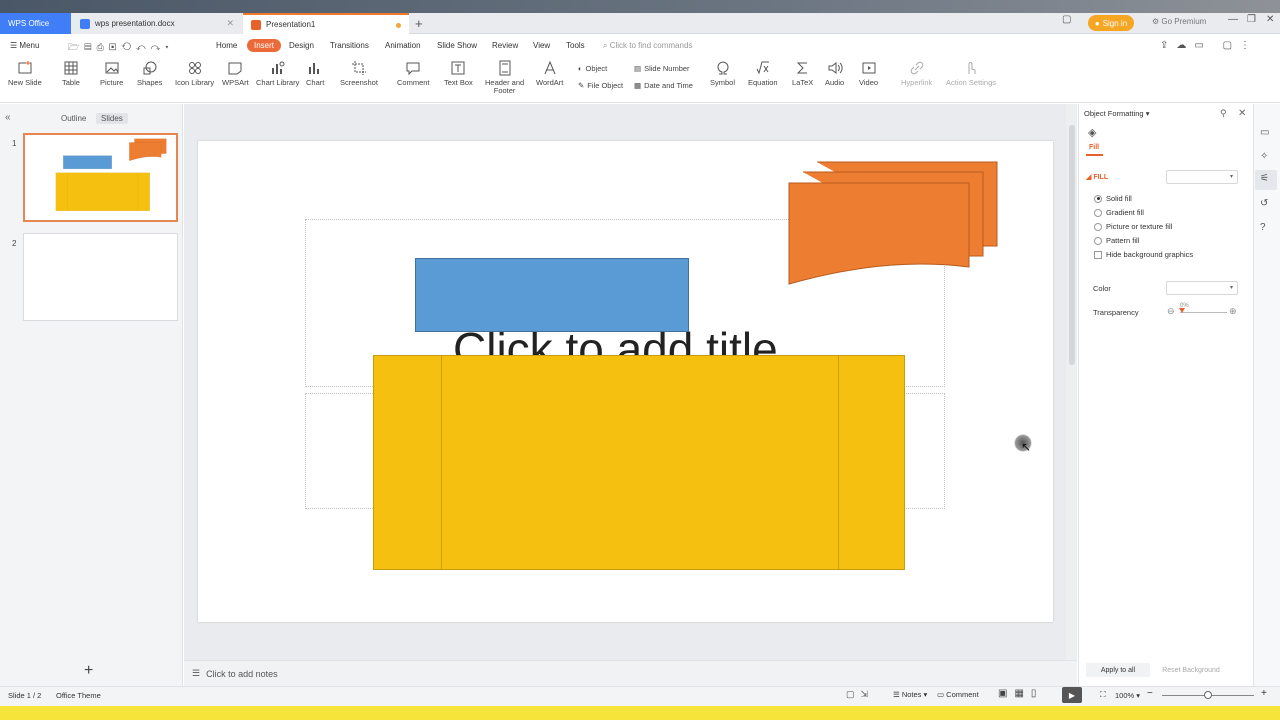 The image size is (1280, 720). What do you see at coordinates (419, 23) in the screenshot?
I see `new-tab-icon: +` at bounding box center [419, 23].